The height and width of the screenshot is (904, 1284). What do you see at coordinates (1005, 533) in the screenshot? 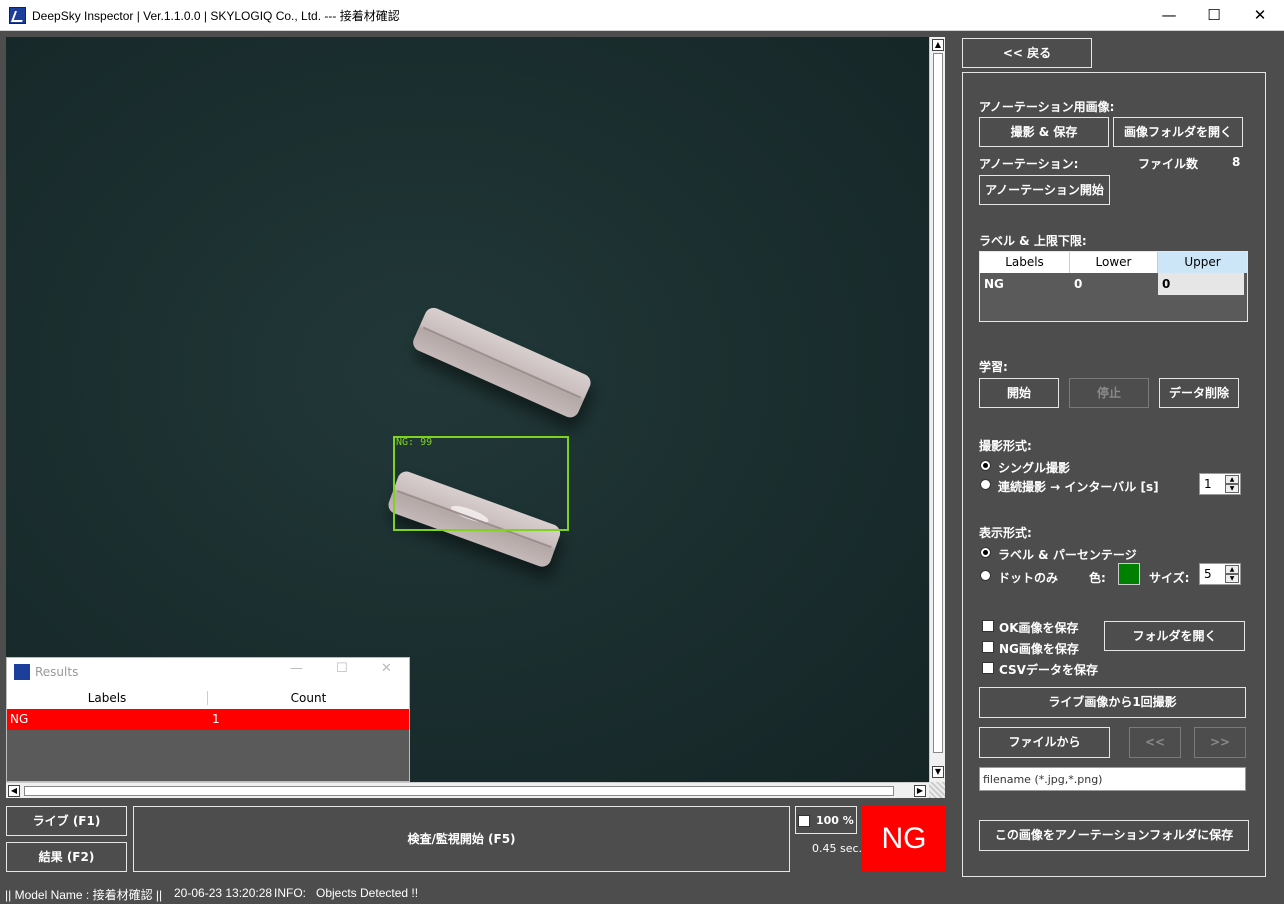
I see `display-mode-label: 表示形式:` at bounding box center [1005, 533].